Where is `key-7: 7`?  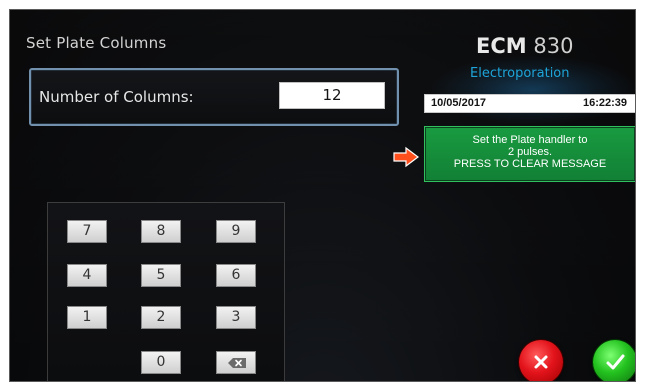 key-7: 7 is located at coordinates (87, 231).